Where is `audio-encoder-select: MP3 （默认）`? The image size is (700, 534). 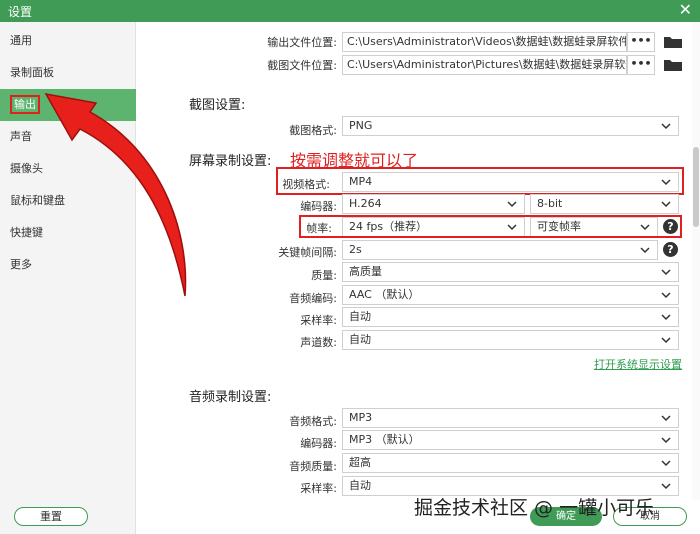
audio-encoder-select: MP3 （默认） is located at coordinates (510, 440).